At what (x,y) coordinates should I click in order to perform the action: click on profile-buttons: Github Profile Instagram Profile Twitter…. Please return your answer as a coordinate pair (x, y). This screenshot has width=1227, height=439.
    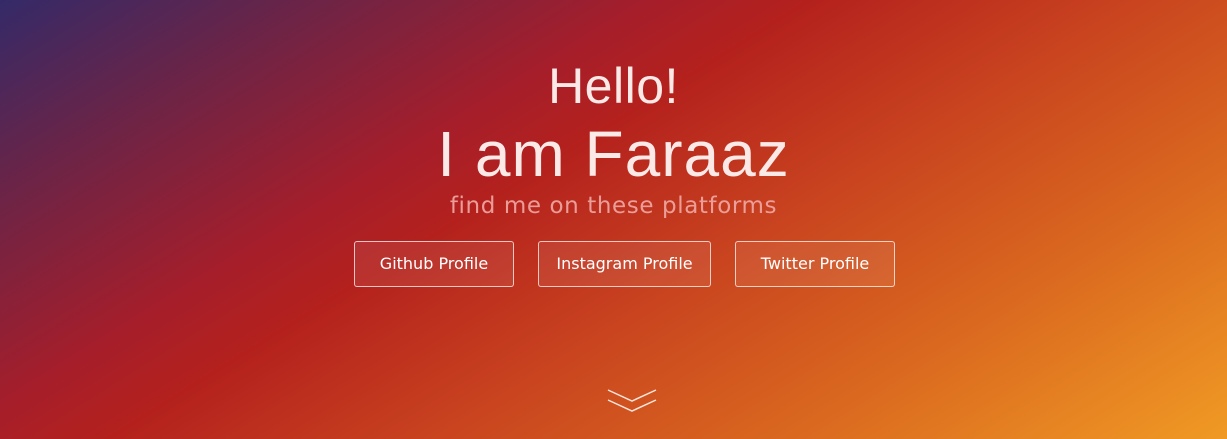
    Looking at the image, I should click on (613, 264).